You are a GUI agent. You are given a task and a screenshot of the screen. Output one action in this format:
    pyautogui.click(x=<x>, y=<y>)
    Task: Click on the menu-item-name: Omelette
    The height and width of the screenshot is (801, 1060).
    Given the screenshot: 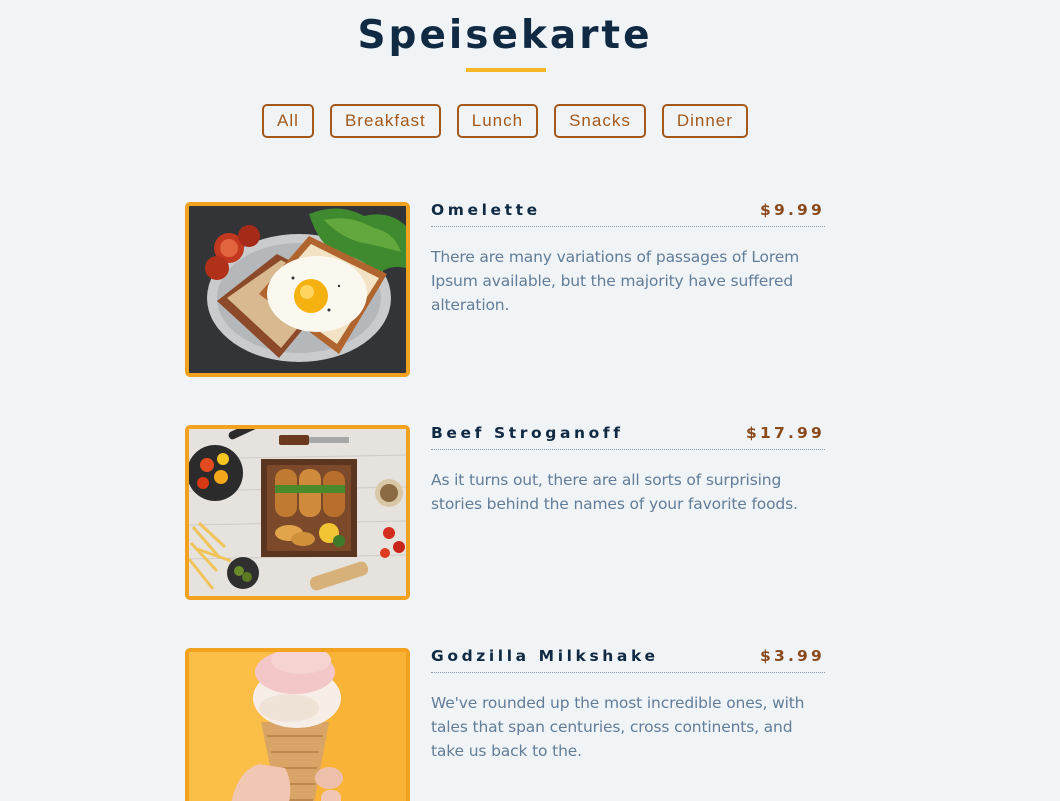 What is the action you would take?
    pyautogui.click(x=486, y=210)
    